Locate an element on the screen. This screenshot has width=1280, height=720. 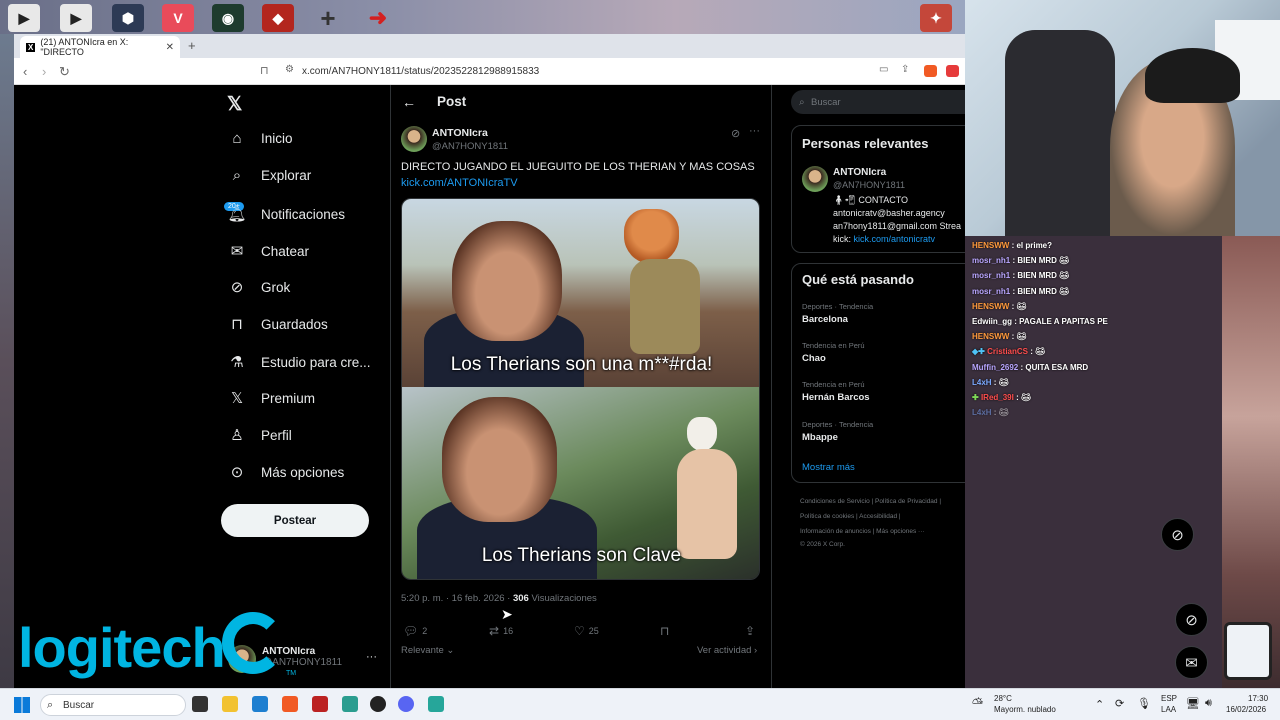
chat-line: Muffin_2692 : QUITA ESA MRD is located at coordinates (1097, 367).